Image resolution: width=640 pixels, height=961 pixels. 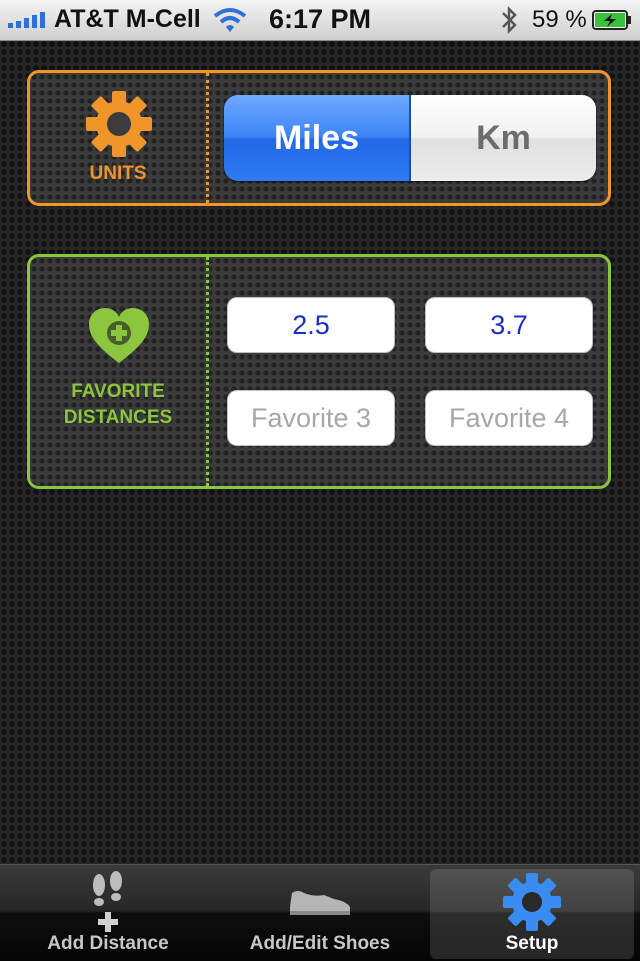 I want to click on favorite-label-line2: DISTANCES, so click(x=118, y=417).